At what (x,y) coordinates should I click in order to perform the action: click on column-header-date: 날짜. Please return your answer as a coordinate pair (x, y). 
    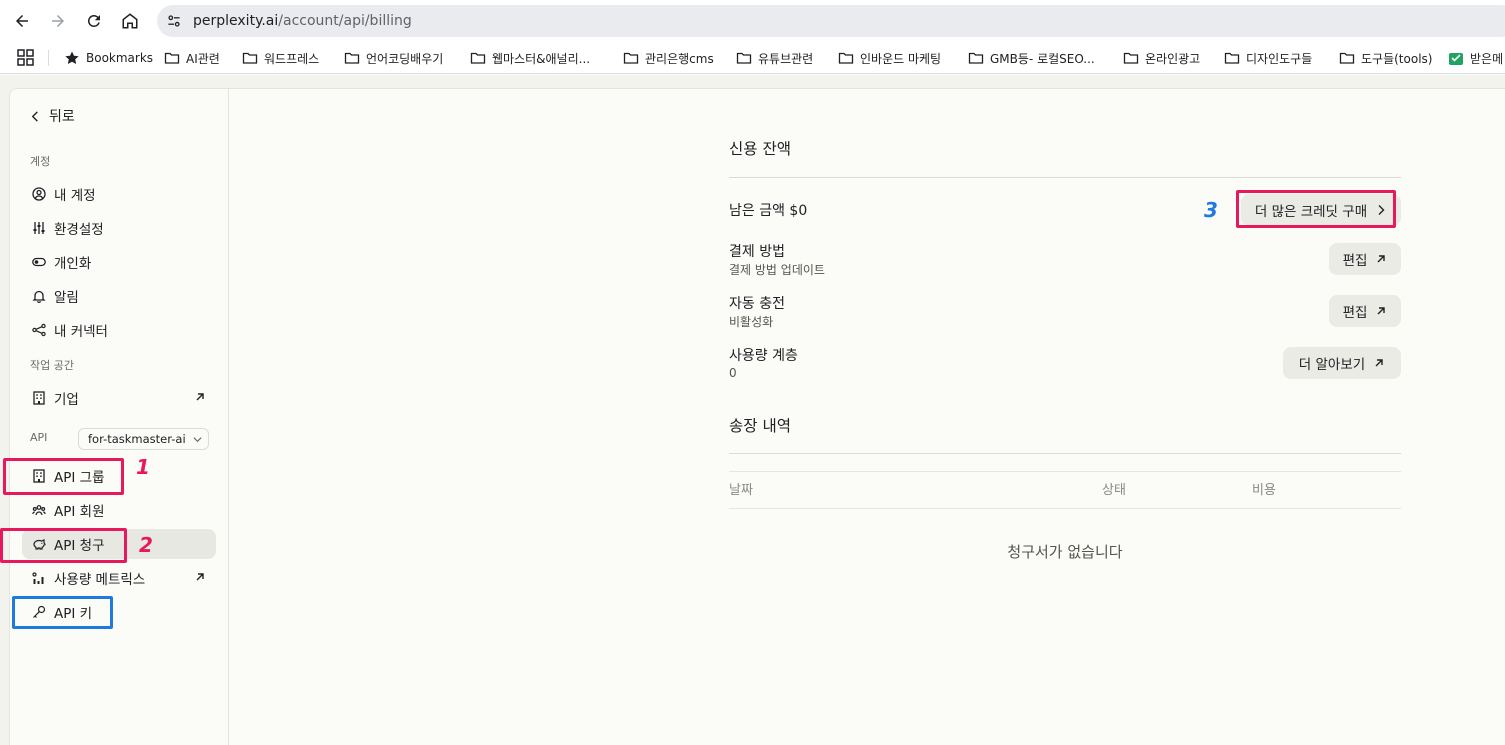
    Looking at the image, I should click on (741, 490).